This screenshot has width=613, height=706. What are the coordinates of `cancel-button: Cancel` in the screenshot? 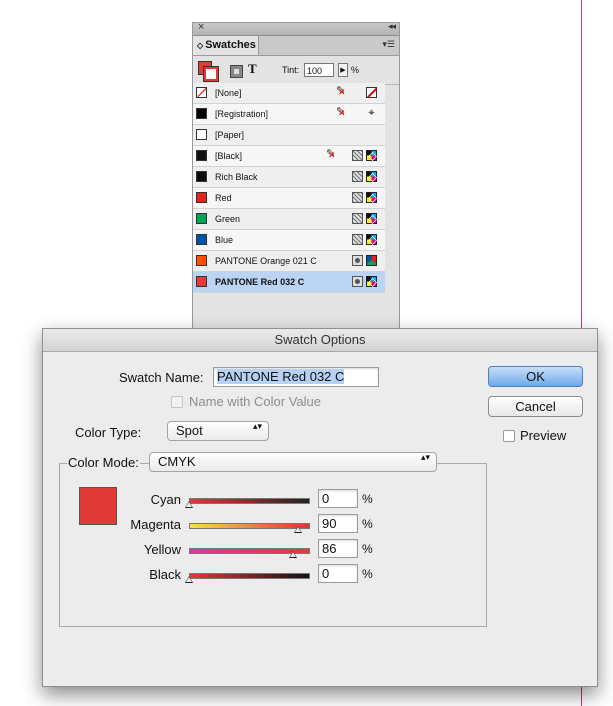 It's located at (535, 406).